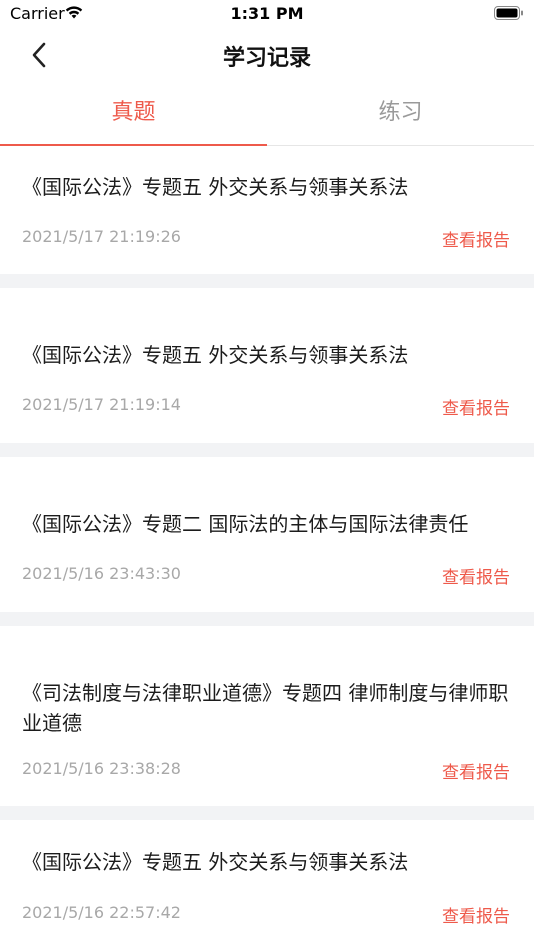  Describe the element at coordinates (101, 912) in the screenshot. I see `record-time: 2021/5/16 22:57:42` at that location.